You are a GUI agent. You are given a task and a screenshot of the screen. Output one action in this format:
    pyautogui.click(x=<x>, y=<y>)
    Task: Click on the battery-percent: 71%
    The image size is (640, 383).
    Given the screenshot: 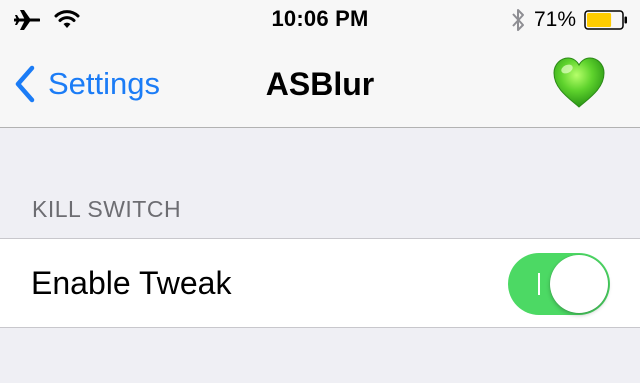 What is the action you would take?
    pyautogui.click(x=554, y=19)
    